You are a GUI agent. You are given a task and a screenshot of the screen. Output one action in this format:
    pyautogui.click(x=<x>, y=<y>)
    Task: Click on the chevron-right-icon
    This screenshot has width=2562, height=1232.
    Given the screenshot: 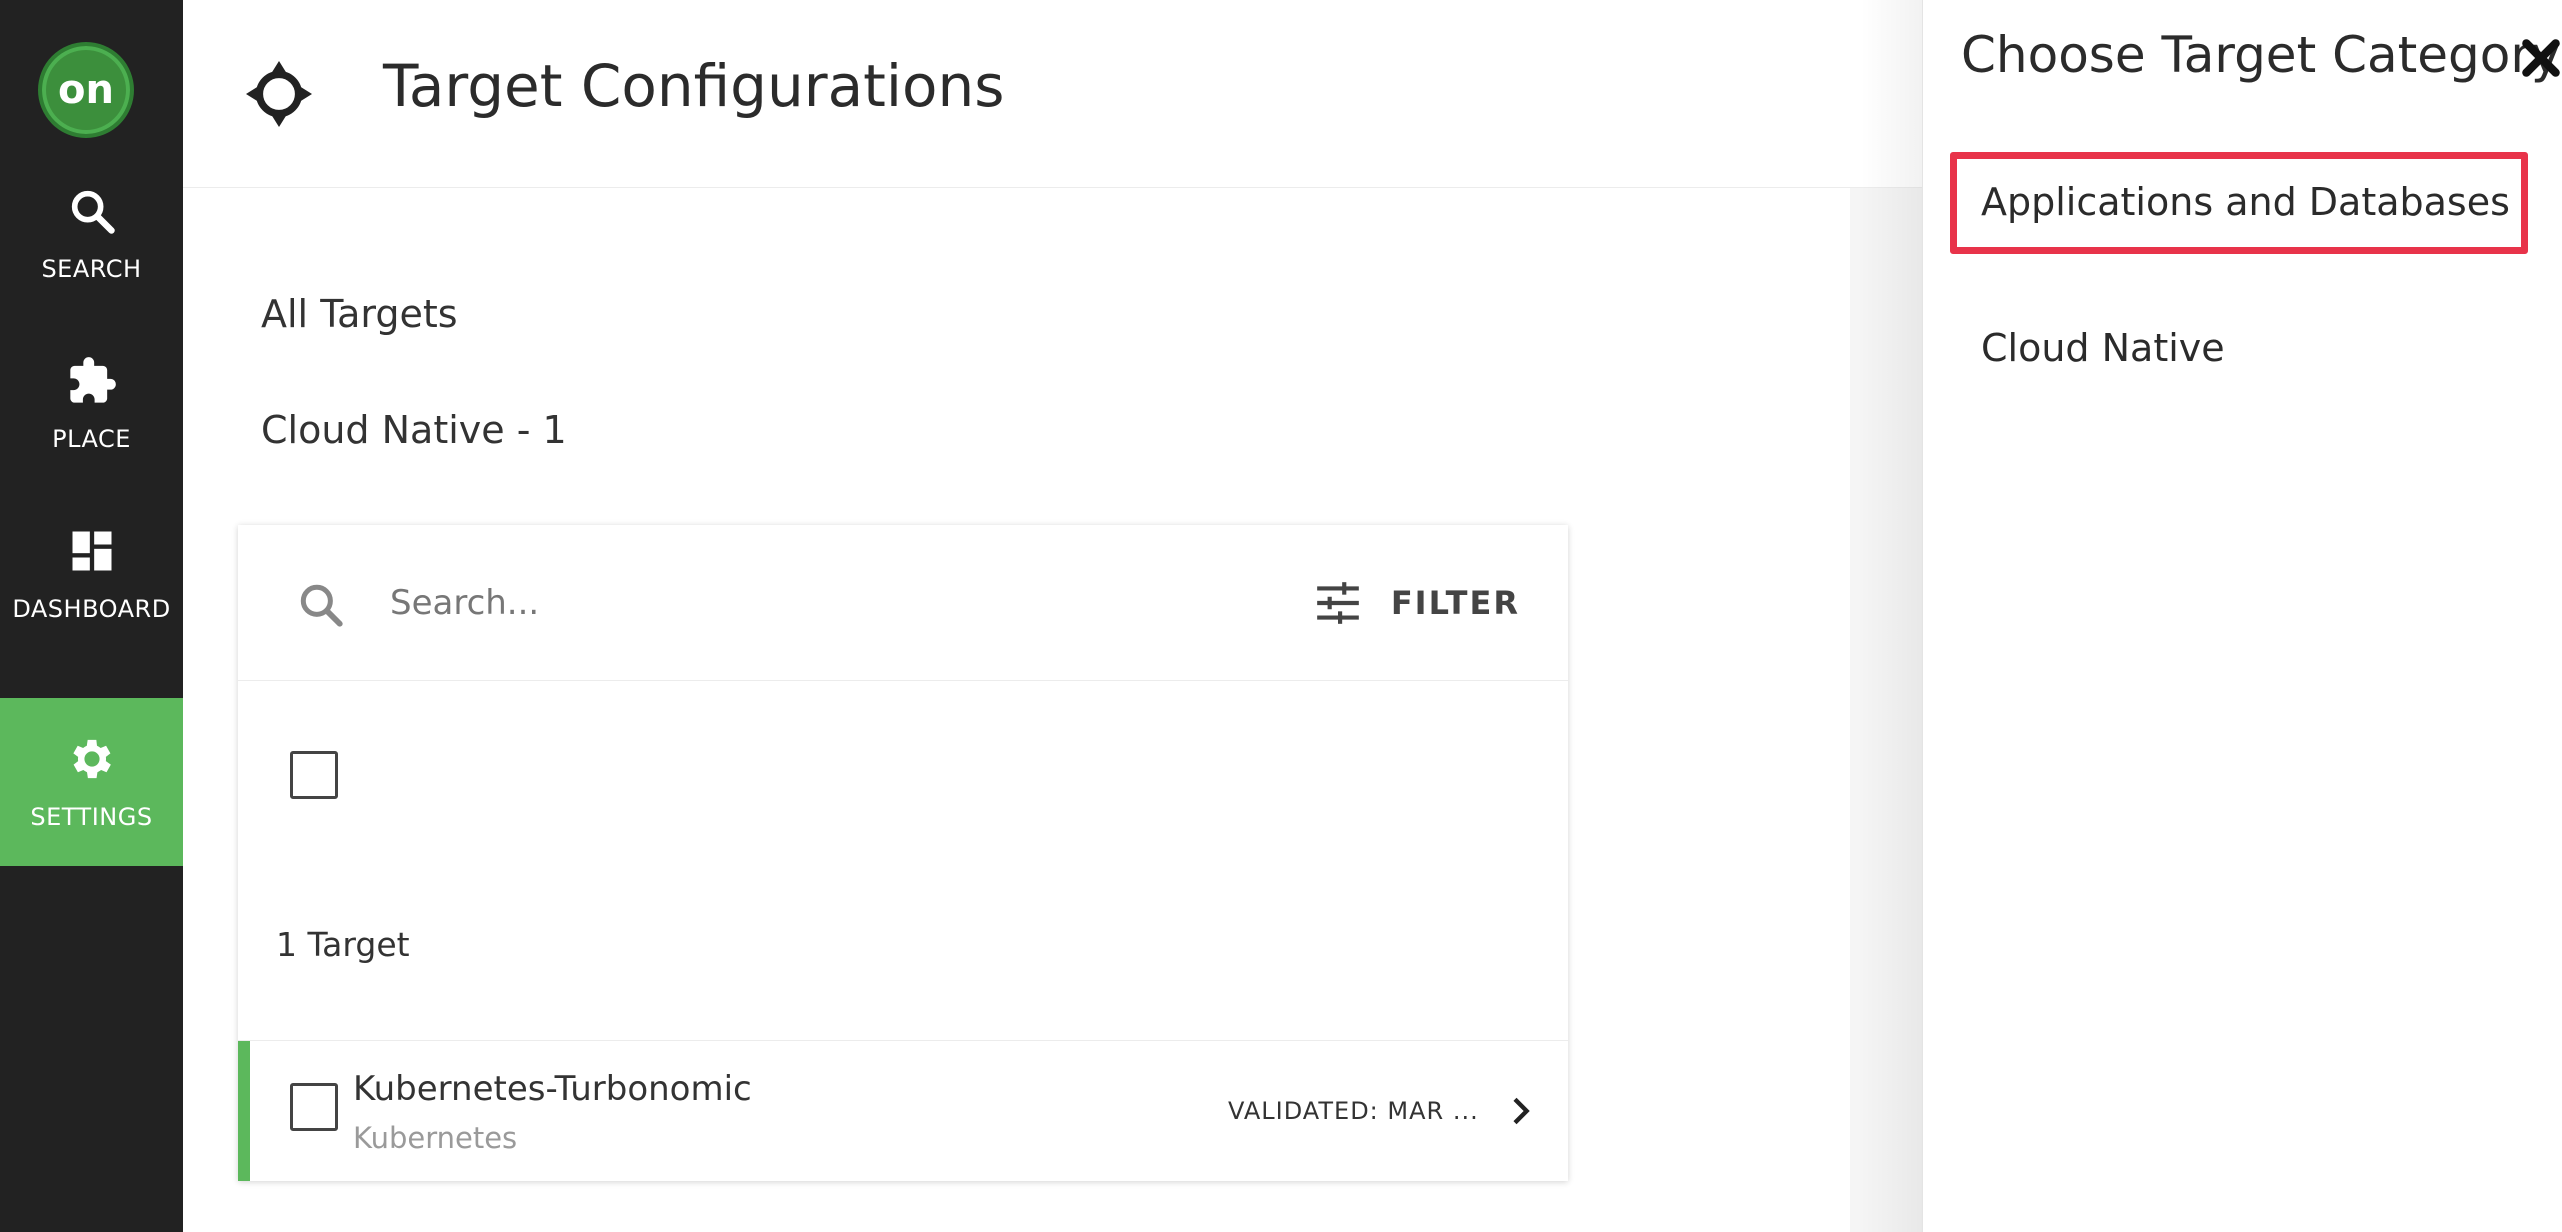 What is the action you would take?
    pyautogui.click(x=1520, y=1111)
    